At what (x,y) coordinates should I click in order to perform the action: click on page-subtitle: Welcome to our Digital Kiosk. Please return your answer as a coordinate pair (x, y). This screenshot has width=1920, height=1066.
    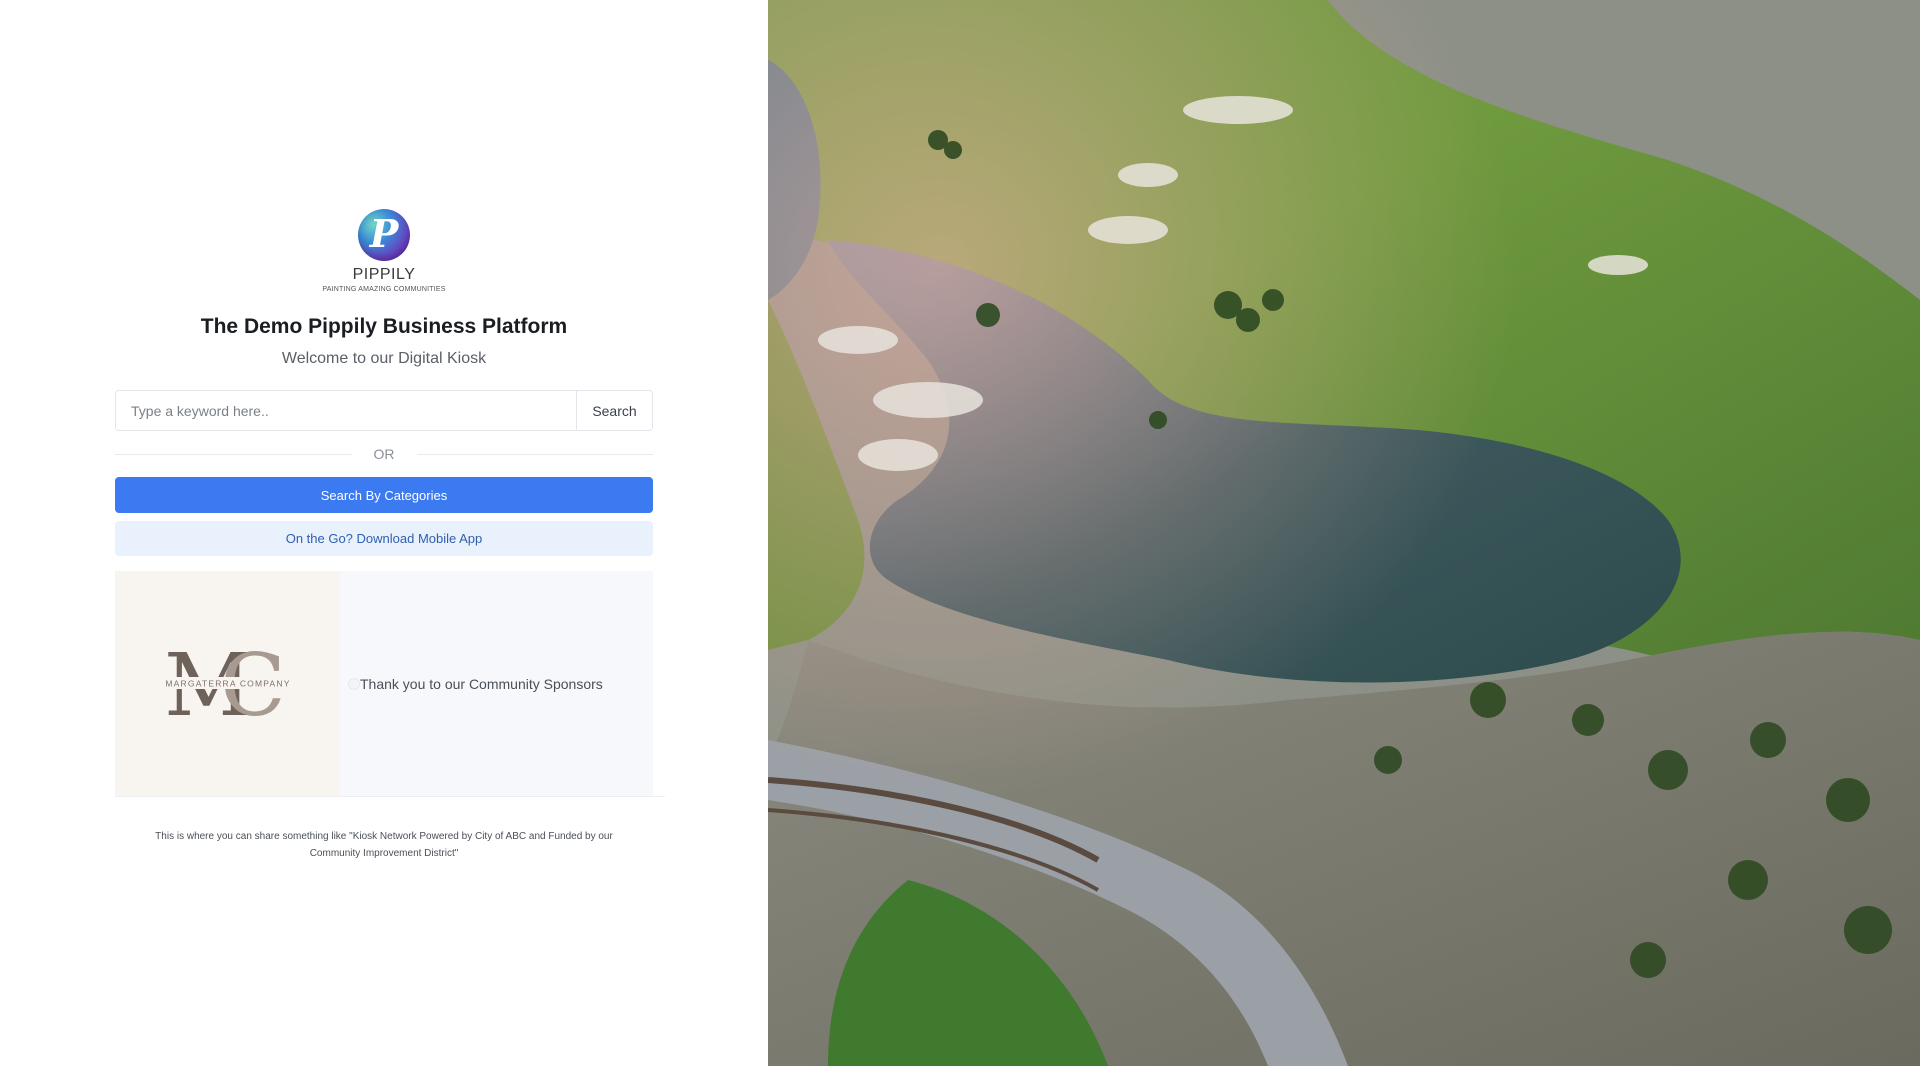
    Looking at the image, I should click on (384, 358).